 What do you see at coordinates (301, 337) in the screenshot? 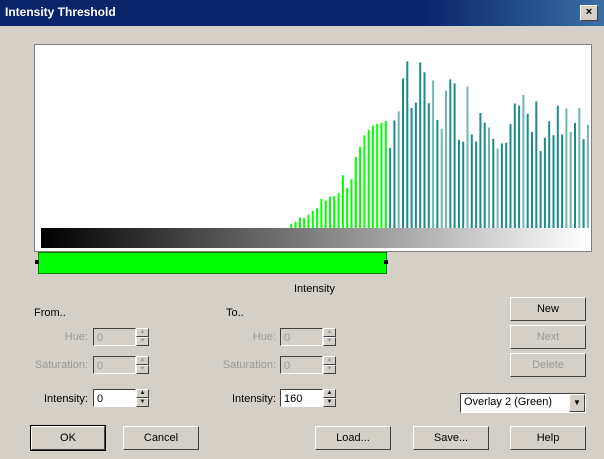
I see `to-hue-field: 0` at bounding box center [301, 337].